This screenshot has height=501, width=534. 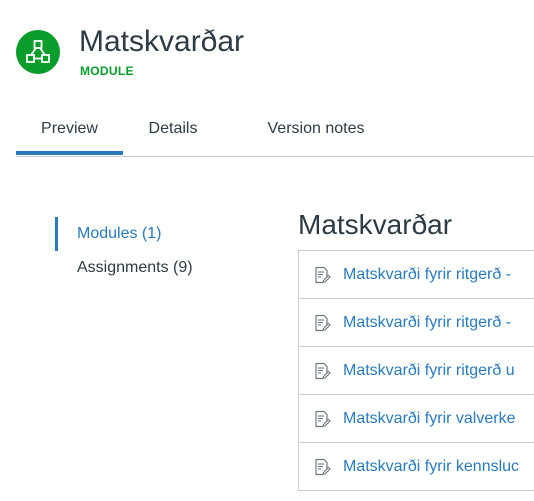 What do you see at coordinates (107, 71) in the screenshot?
I see `item-type-label: MODULE` at bounding box center [107, 71].